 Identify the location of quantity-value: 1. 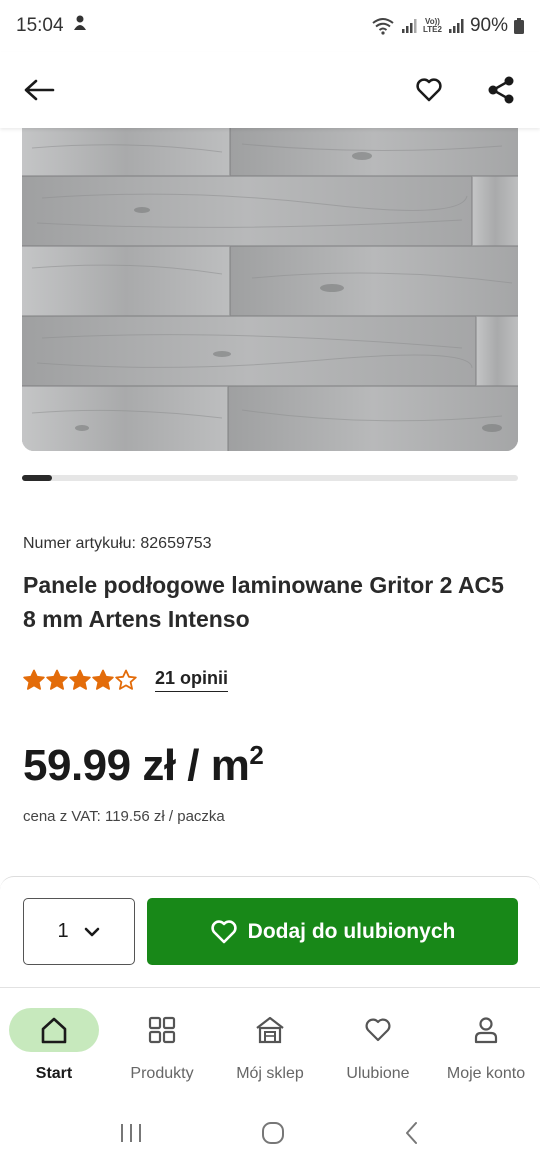
(63, 931).